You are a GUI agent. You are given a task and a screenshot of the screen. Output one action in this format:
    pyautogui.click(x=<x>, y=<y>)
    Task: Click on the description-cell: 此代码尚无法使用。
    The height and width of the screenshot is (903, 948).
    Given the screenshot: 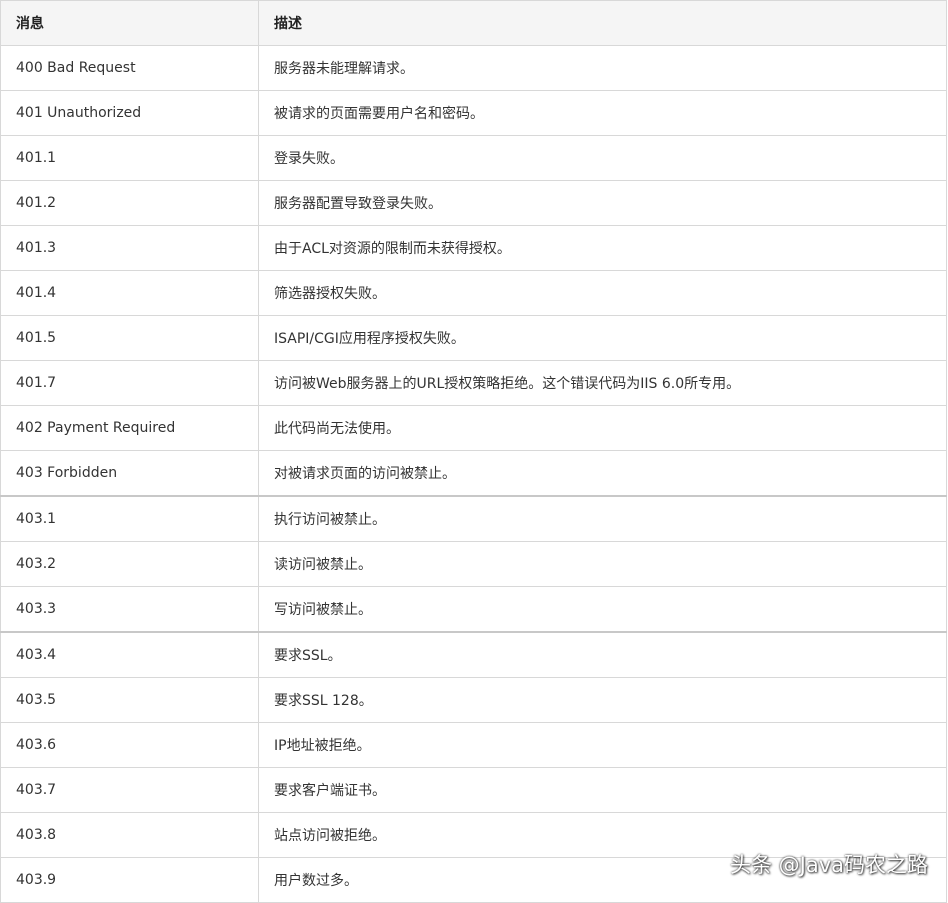 What is the action you would take?
    pyautogui.click(x=602, y=428)
    